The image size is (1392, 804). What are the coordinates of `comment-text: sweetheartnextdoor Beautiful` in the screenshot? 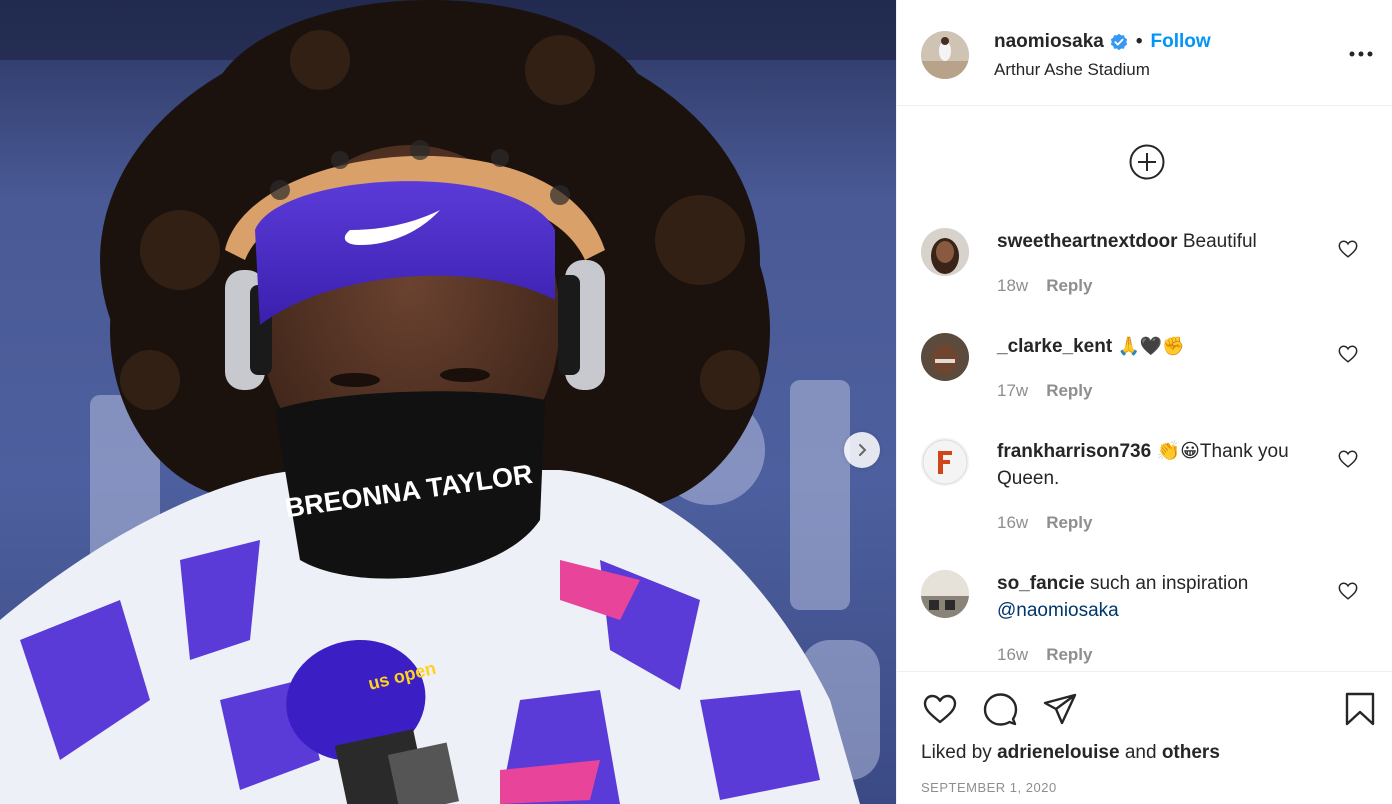 It's located at (1162, 241).